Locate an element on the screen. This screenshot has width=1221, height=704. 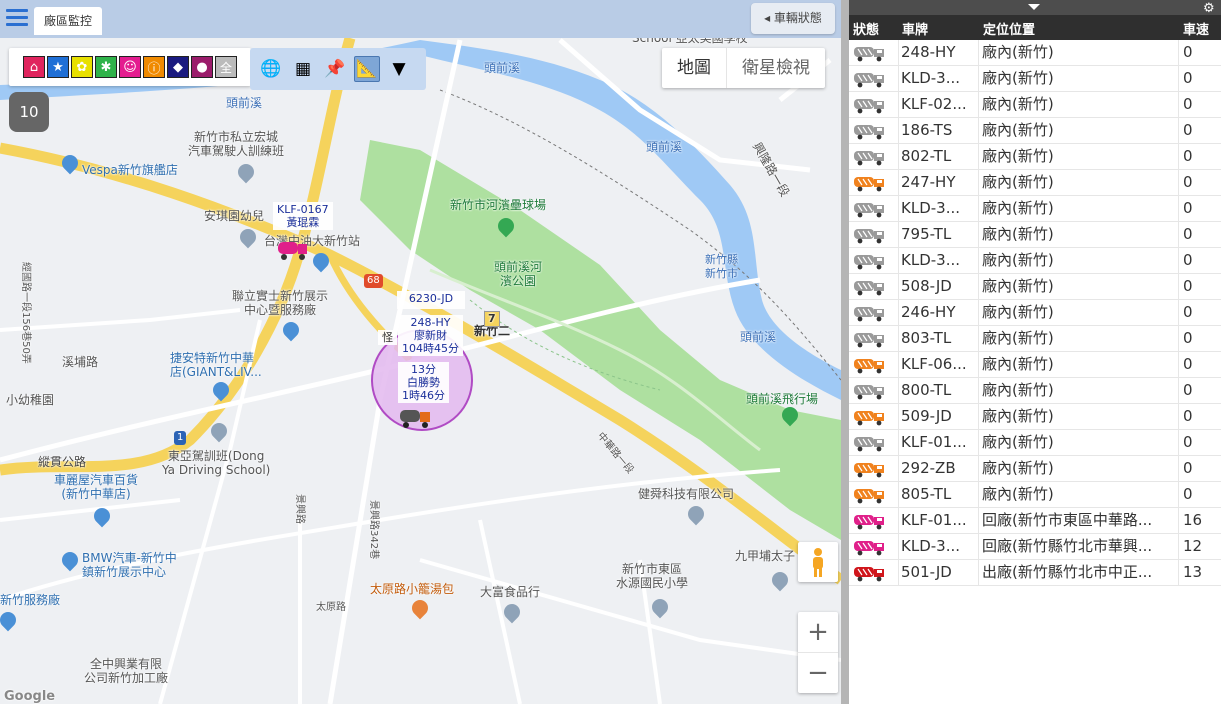
map-vehicle-label: KLF-0167 黃琨霖 is located at coordinates (303, 216).